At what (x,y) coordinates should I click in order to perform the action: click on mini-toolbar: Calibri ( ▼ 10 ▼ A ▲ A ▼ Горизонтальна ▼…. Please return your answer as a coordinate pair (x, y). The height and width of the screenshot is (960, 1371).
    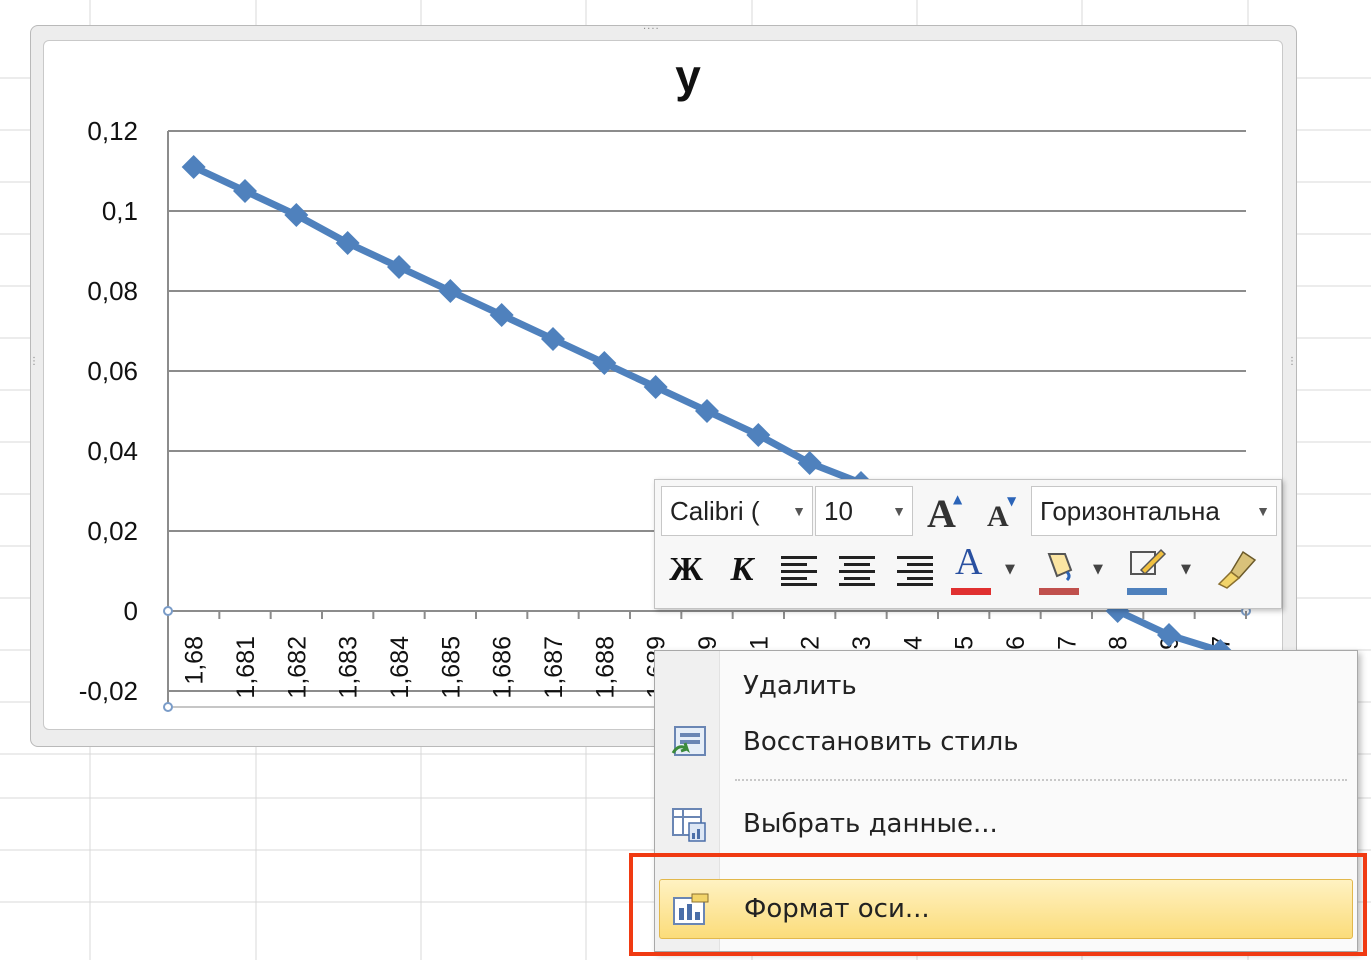
    Looking at the image, I should click on (968, 544).